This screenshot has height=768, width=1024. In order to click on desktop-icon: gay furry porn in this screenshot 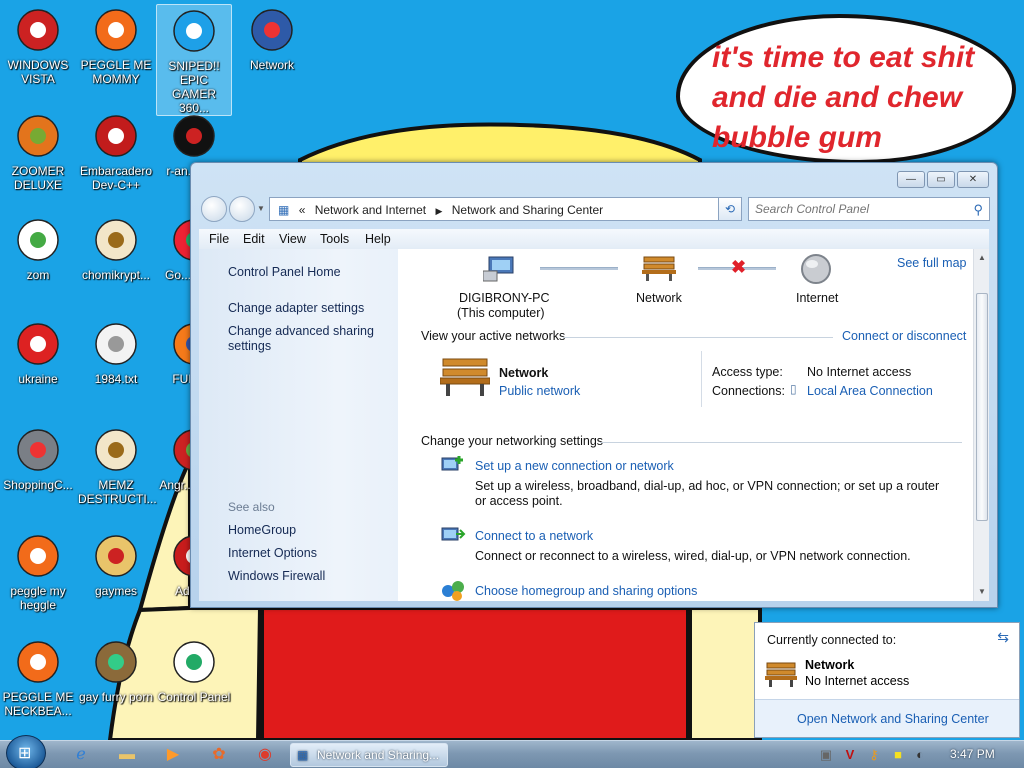, I will do `click(116, 670)`.